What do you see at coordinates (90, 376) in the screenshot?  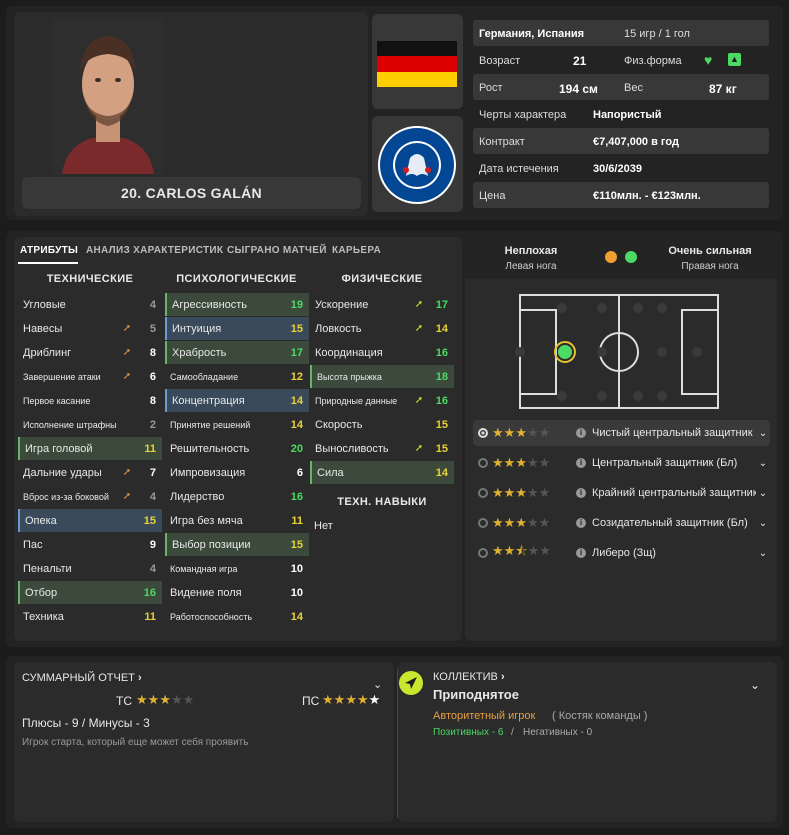 I see `attribute-row: Завершение атаки ➚ 6` at bounding box center [90, 376].